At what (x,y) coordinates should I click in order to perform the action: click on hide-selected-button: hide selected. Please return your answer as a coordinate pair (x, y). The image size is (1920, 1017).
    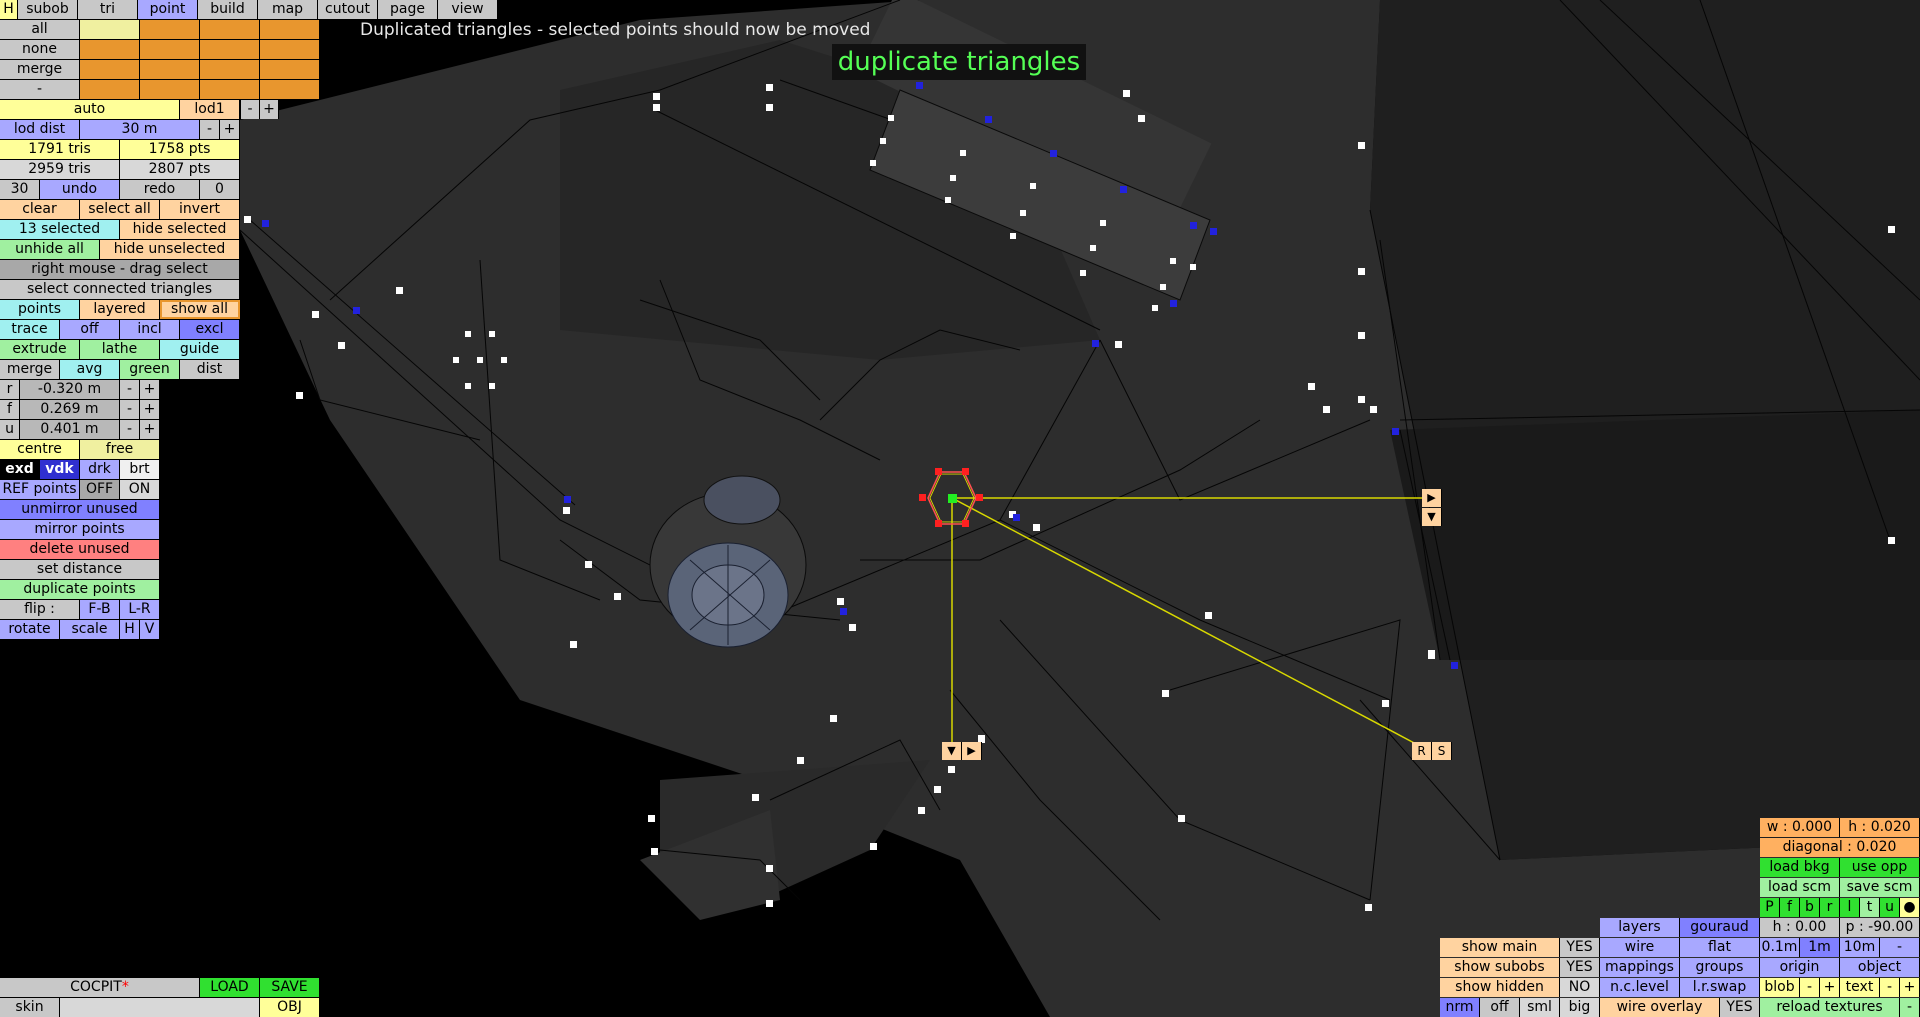
    Looking at the image, I should click on (180, 229).